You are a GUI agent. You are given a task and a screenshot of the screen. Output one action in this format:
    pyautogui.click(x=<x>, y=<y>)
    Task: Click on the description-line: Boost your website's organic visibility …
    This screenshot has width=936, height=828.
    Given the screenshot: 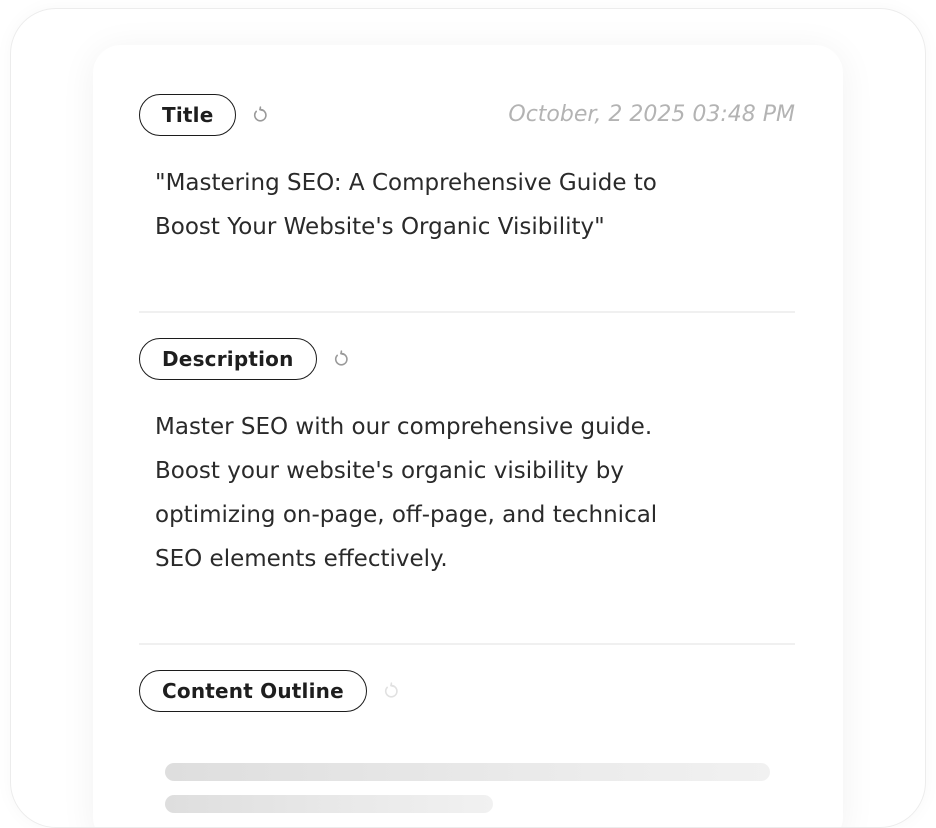 What is the action you would take?
    pyautogui.click(x=390, y=471)
    